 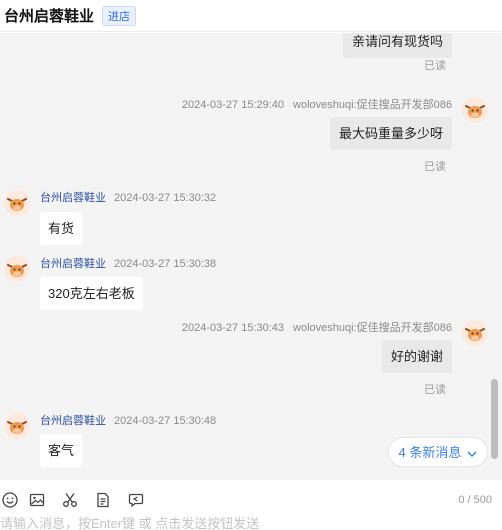 What do you see at coordinates (233, 105) in the screenshot?
I see `message-time: 2024-03-27 15:29:40` at bounding box center [233, 105].